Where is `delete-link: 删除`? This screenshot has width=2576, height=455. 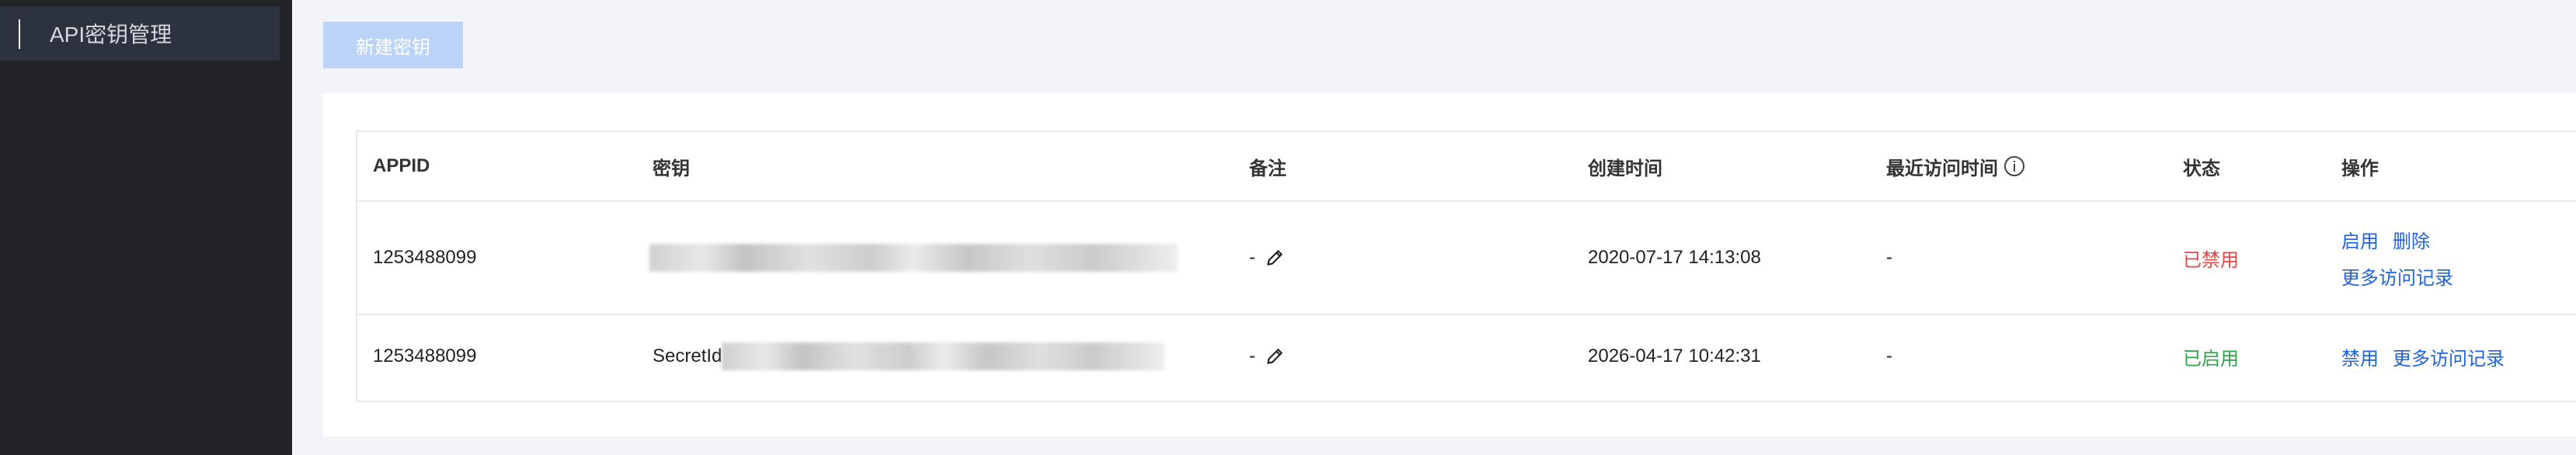 delete-link: 删除 is located at coordinates (2411, 240).